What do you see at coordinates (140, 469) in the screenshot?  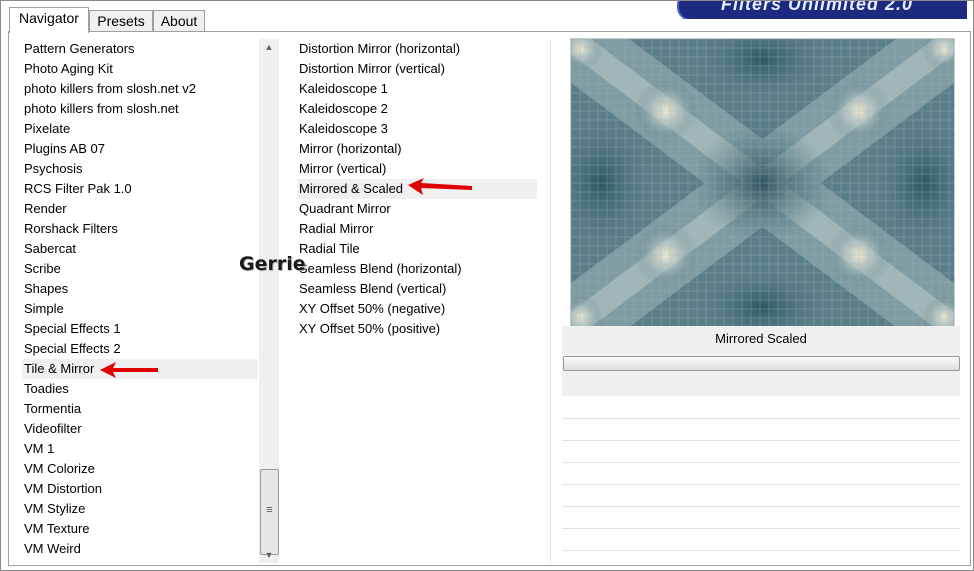 I see `category-list-item: VM Colorize` at bounding box center [140, 469].